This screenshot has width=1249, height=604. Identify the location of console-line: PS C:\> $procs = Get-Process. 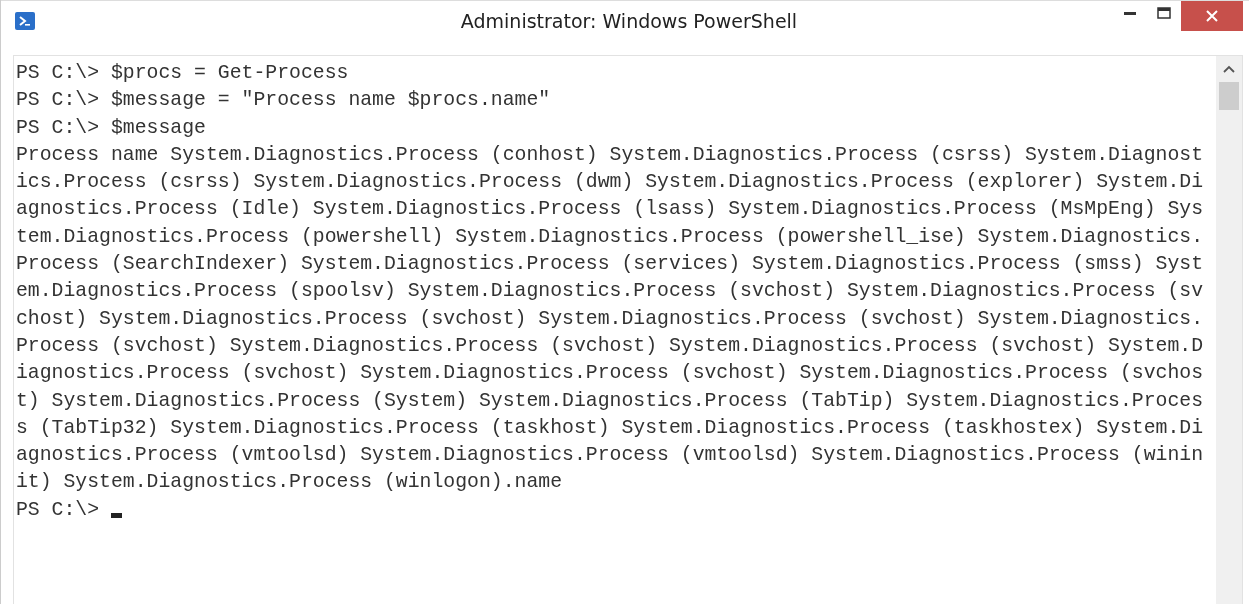
(182, 73).